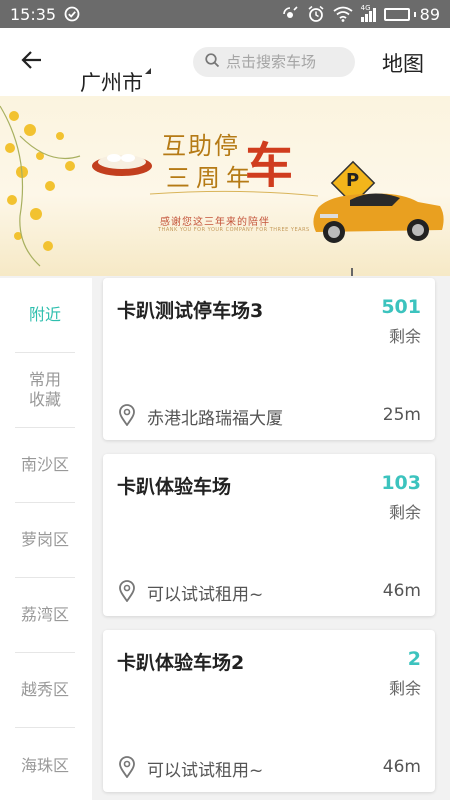 Image resolution: width=450 pixels, height=800 pixels. I want to click on lot-distance: 25m, so click(401, 415).